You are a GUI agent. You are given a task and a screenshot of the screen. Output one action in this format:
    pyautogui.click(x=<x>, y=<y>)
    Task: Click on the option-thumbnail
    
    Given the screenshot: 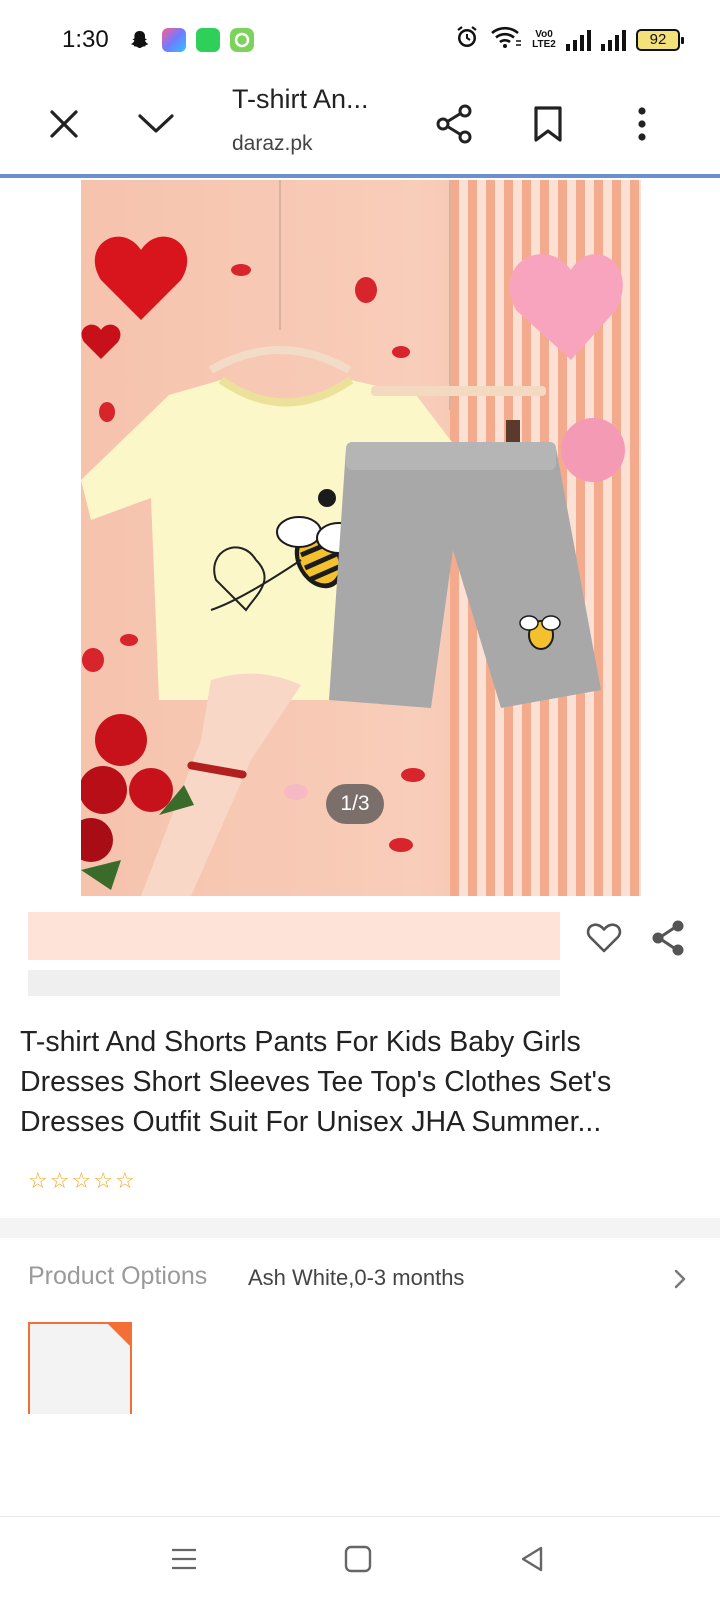 What is the action you would take?
    pyautogui.click(x=80, y=1368)
    